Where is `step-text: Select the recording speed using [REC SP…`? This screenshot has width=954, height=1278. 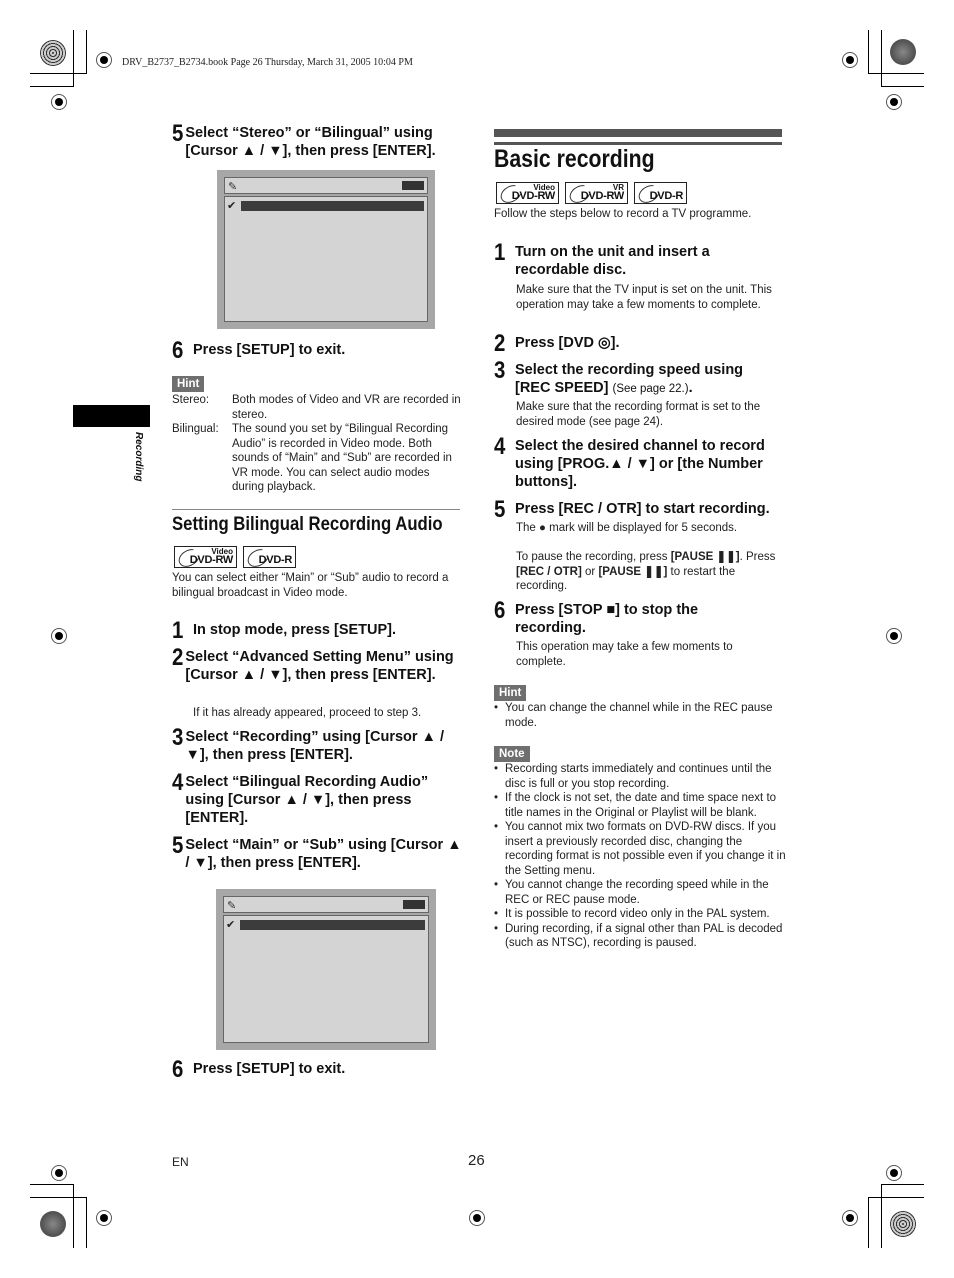
step-text: Select the recording speed using [REC SP… is located at coordinates (640, 379).